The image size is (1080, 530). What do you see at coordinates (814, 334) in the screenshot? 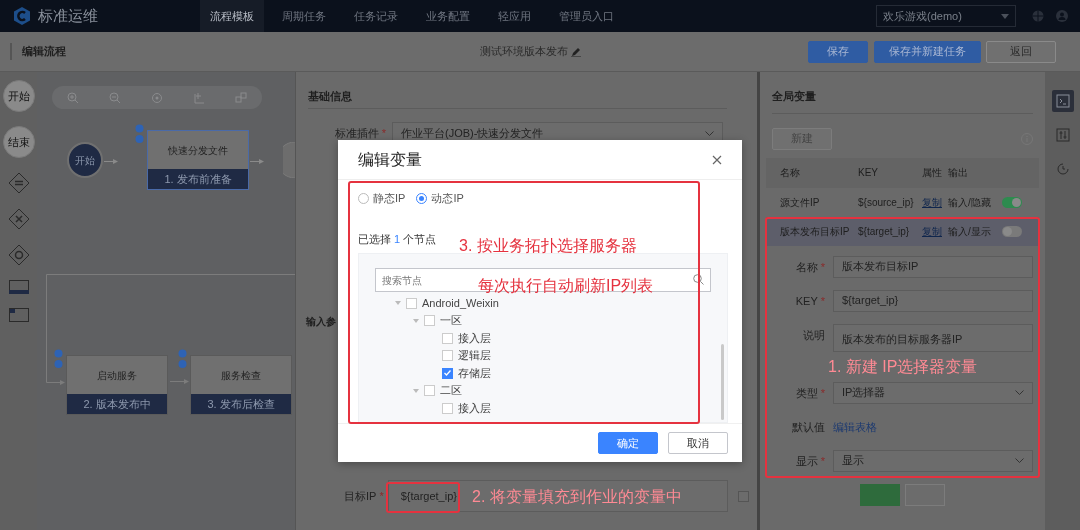
I see `field-label: 说明` at bounding box center [814, 334].